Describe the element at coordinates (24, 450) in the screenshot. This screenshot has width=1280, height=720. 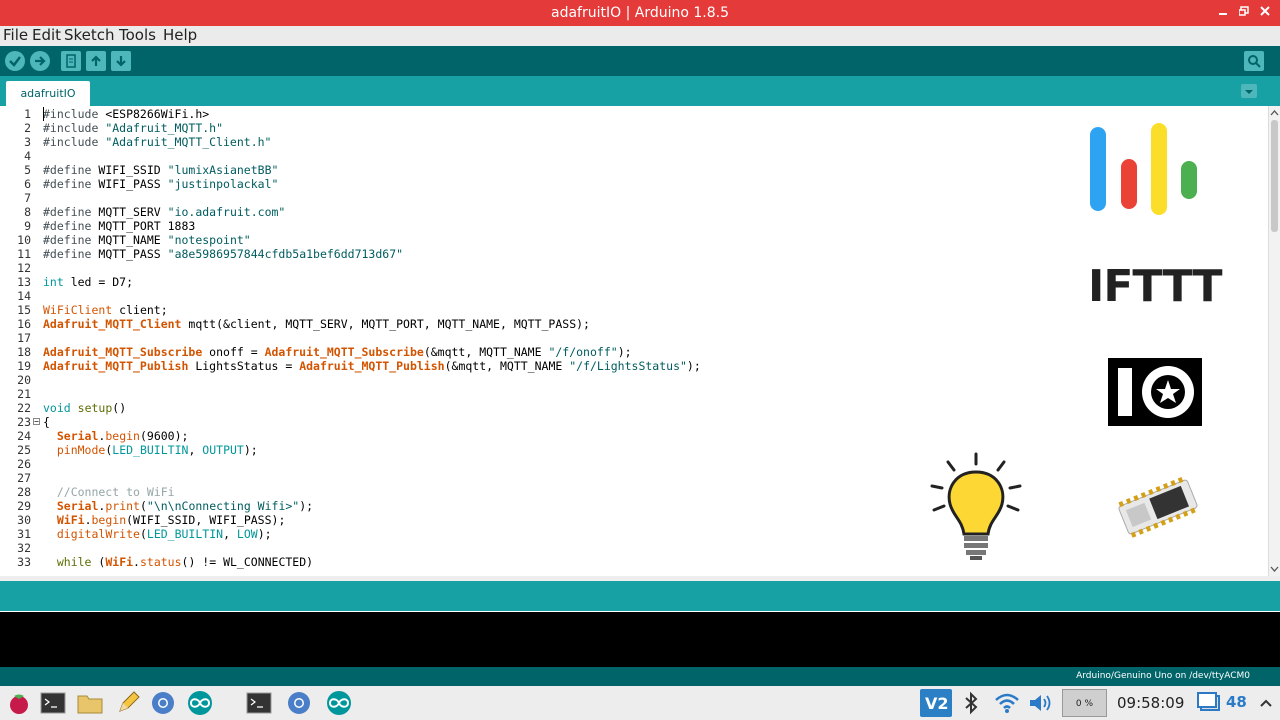
I see `line-number: 25` at that location.